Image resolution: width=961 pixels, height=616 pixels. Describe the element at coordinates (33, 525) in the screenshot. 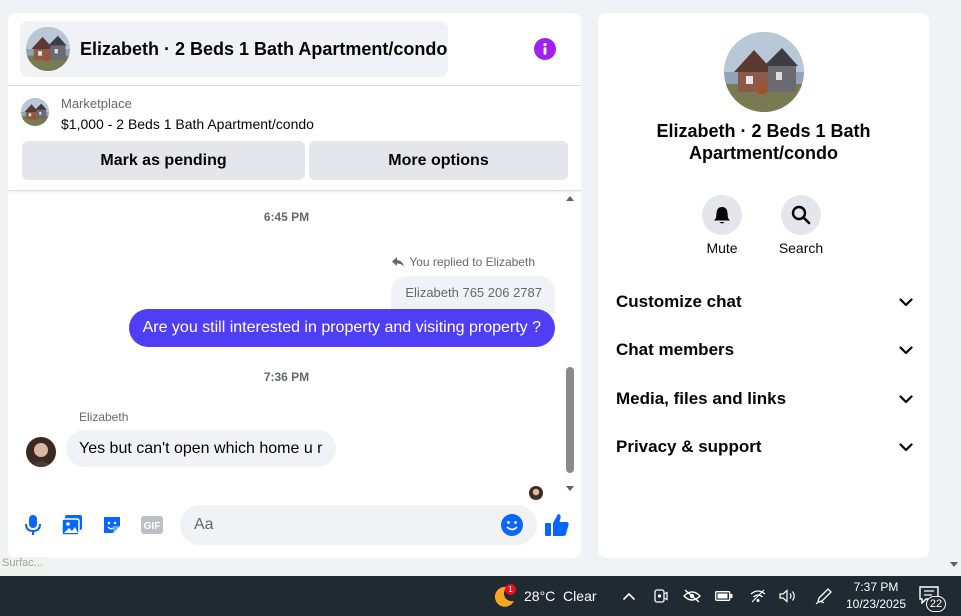

I see `microphone-icon` at that location.